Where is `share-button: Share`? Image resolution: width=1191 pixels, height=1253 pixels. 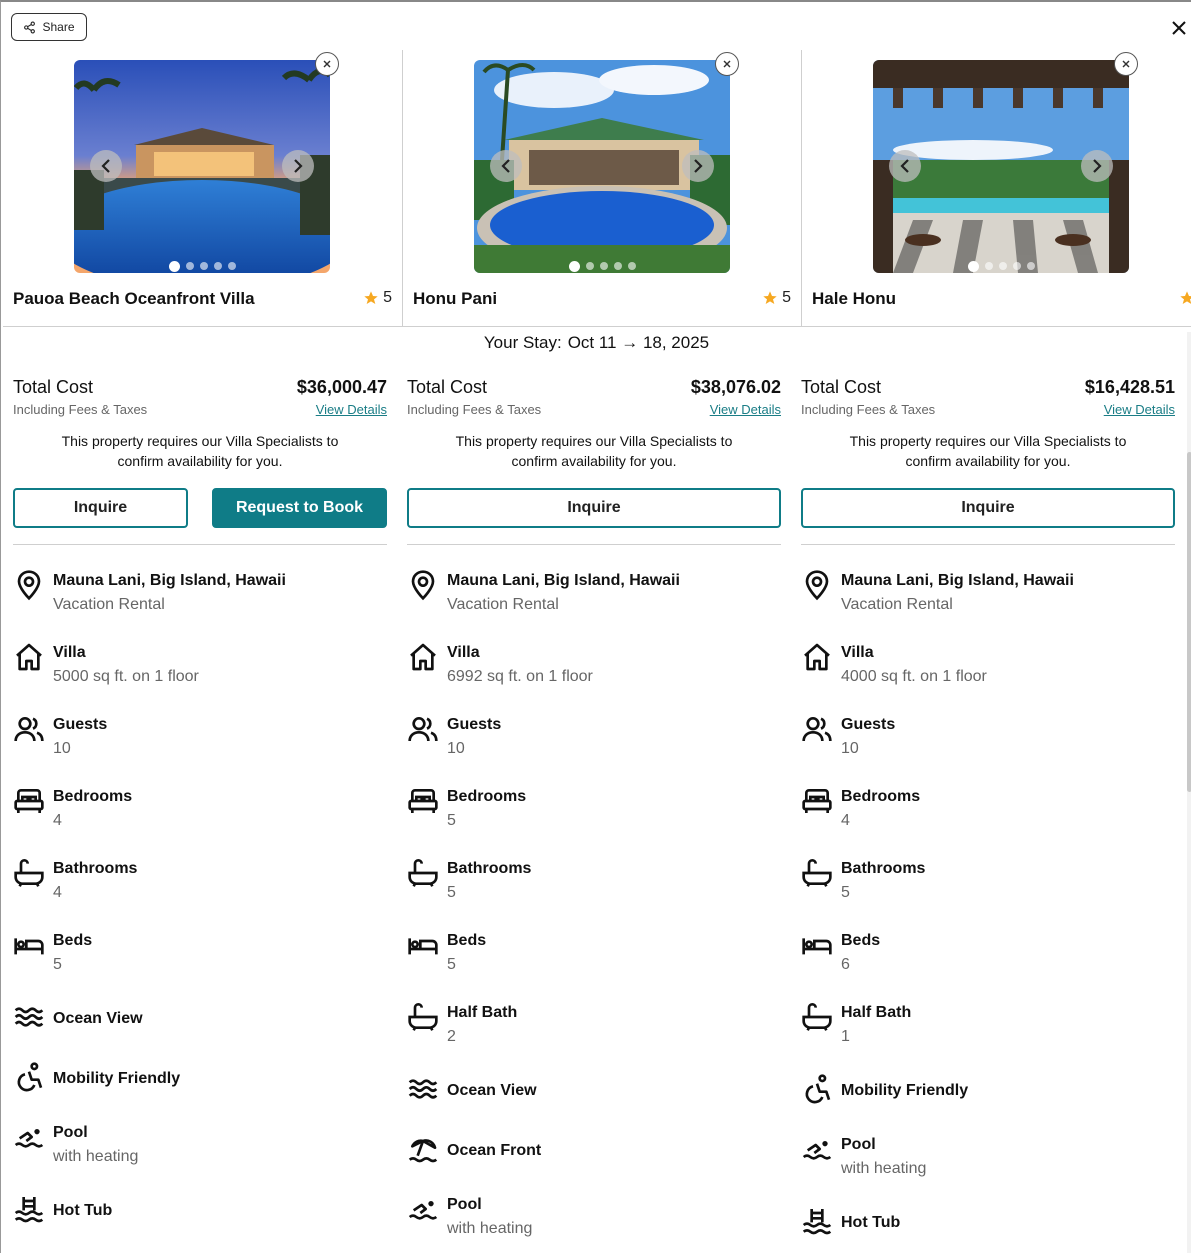
share-button: Share is located at coordinates (49, 27).